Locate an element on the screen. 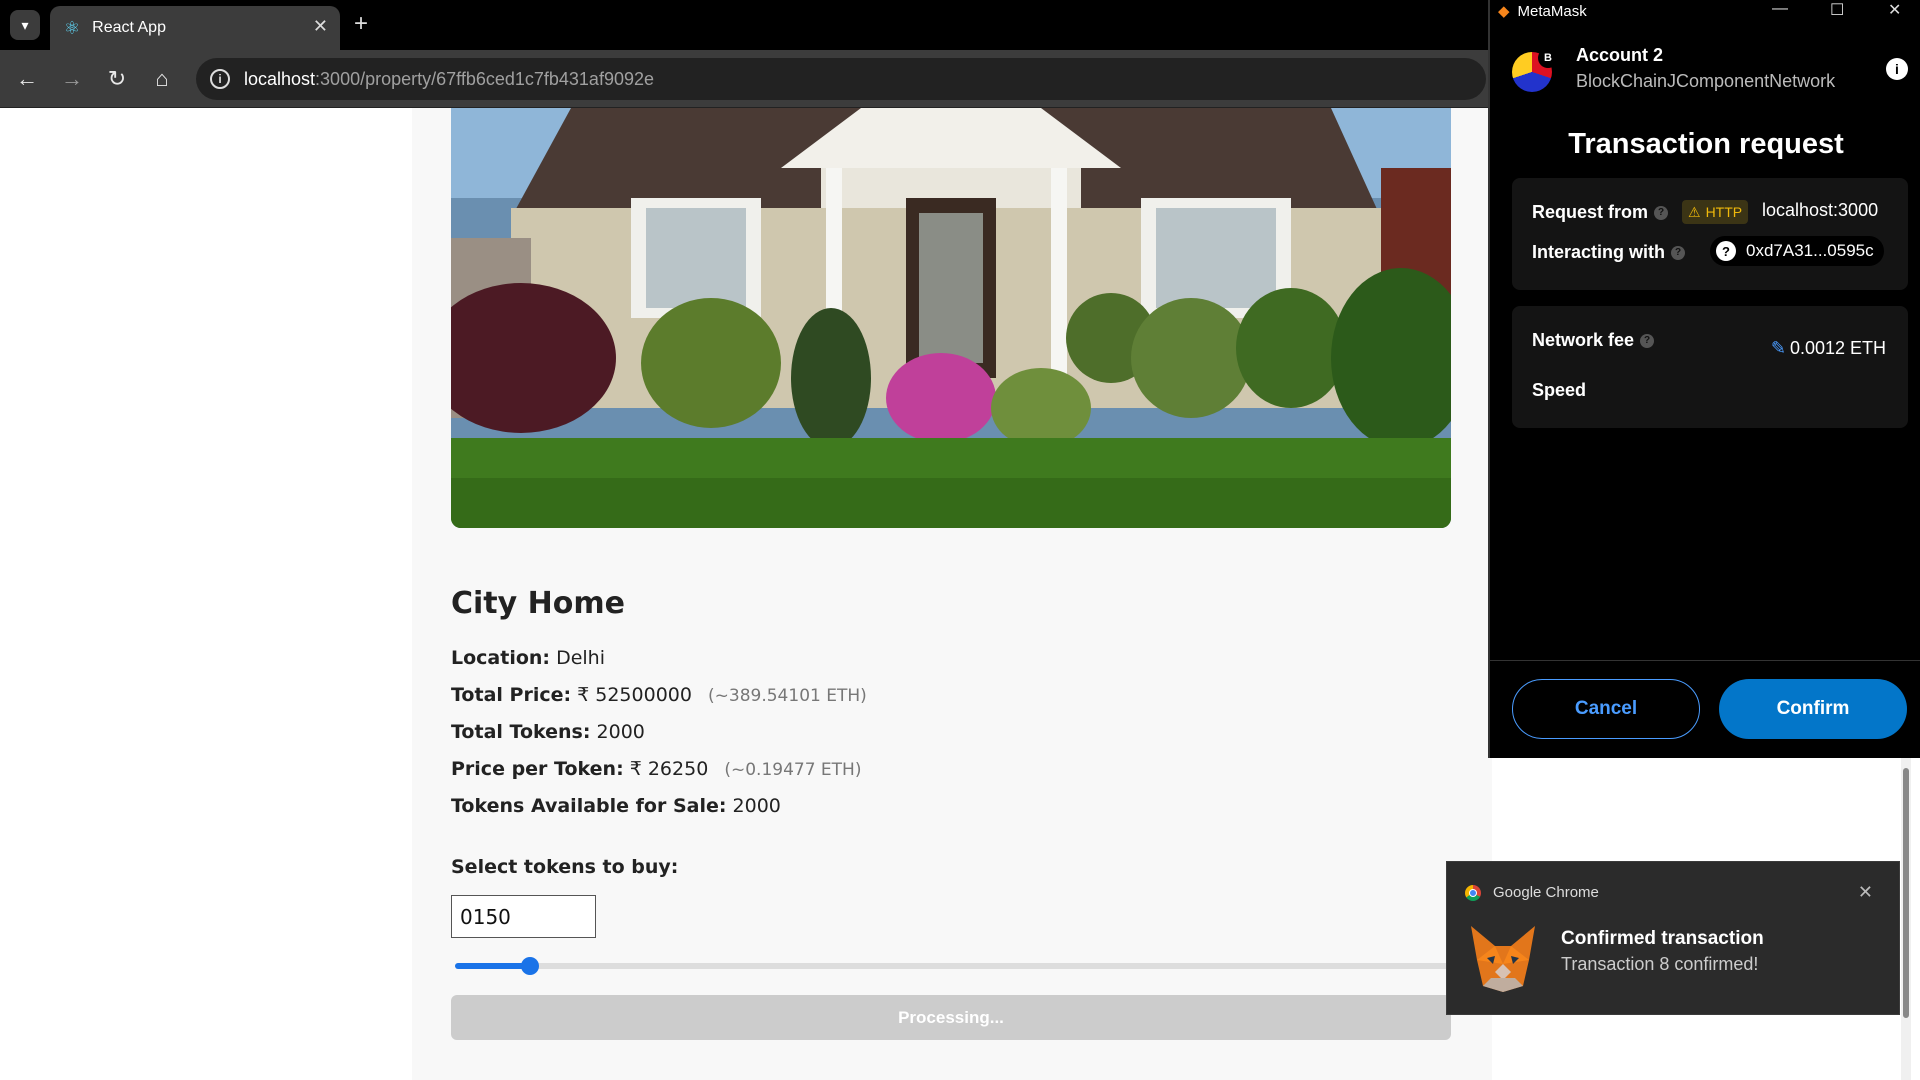 The height and width of the screenshot is (1080, 1920). warning-icon: ⚠ is located at coordinates (1694, 211).